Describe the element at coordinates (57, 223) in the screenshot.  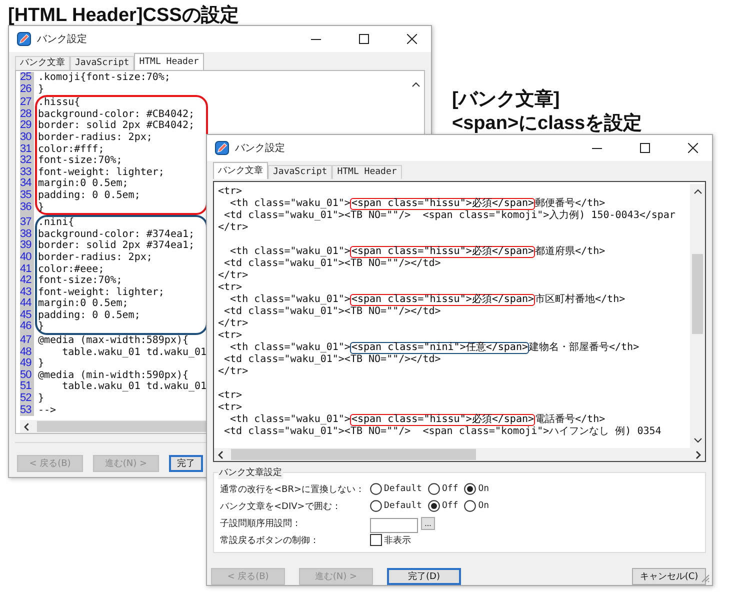
I see `code-line: .nini{` at that location.